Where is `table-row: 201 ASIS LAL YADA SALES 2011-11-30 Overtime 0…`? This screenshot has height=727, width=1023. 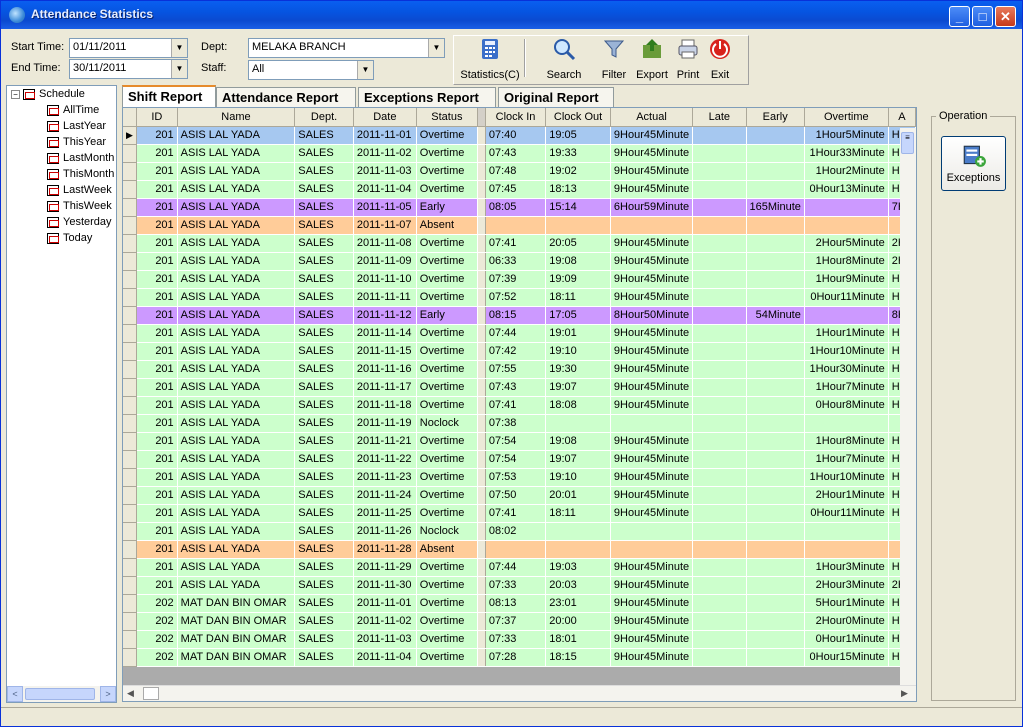
table-row: 201 ASIS LAL YADA SALES 2011-11-30 Overtime 0… is located at coordinates (520, 585).